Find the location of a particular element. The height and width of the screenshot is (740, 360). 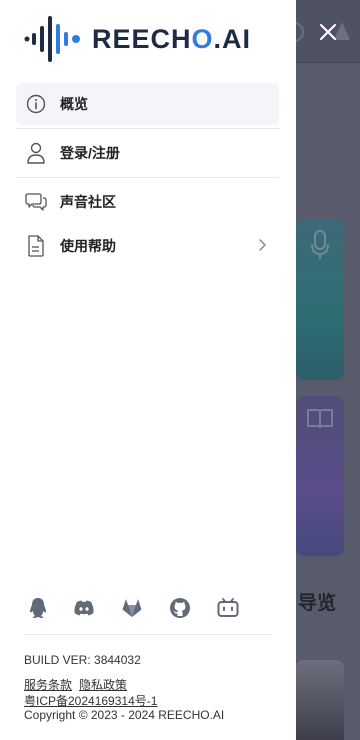

document-icon is located at coordinates (36, 246).